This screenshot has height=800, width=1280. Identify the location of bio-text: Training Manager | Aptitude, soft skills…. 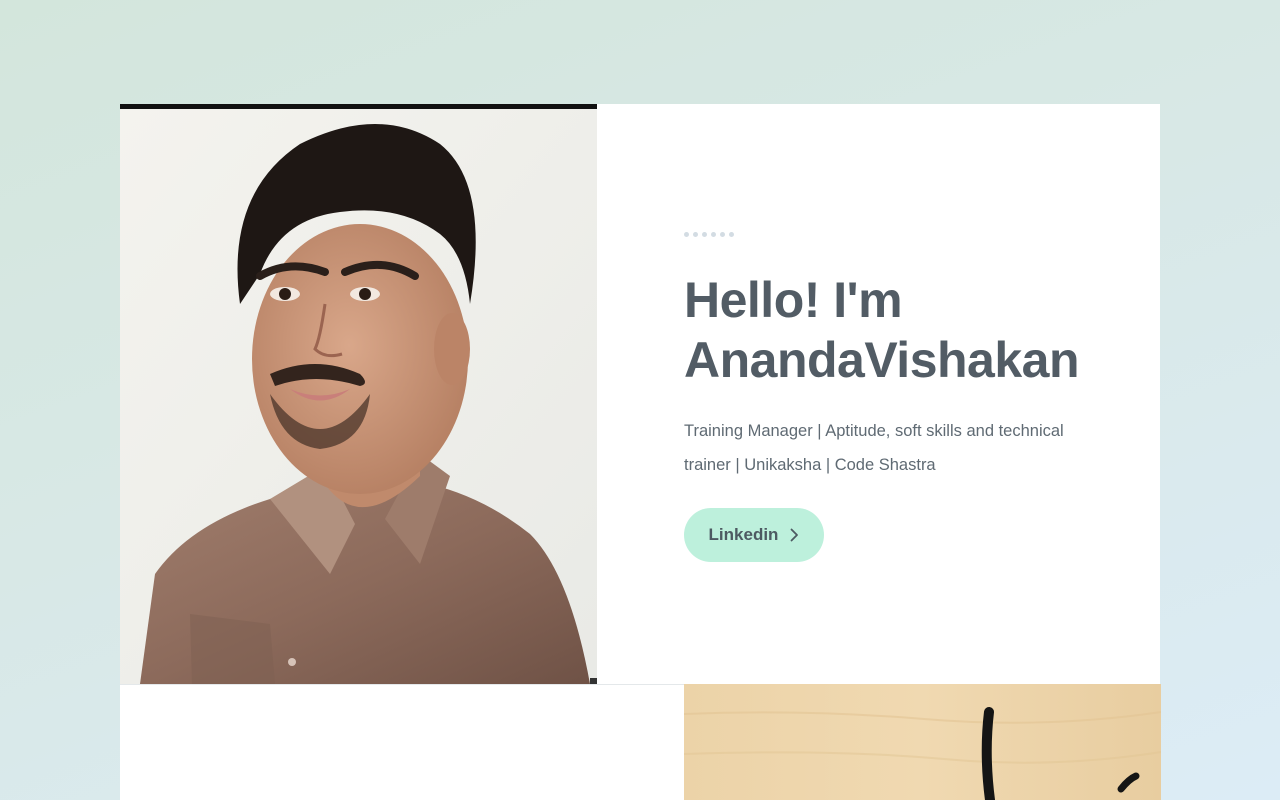
(874, 448).